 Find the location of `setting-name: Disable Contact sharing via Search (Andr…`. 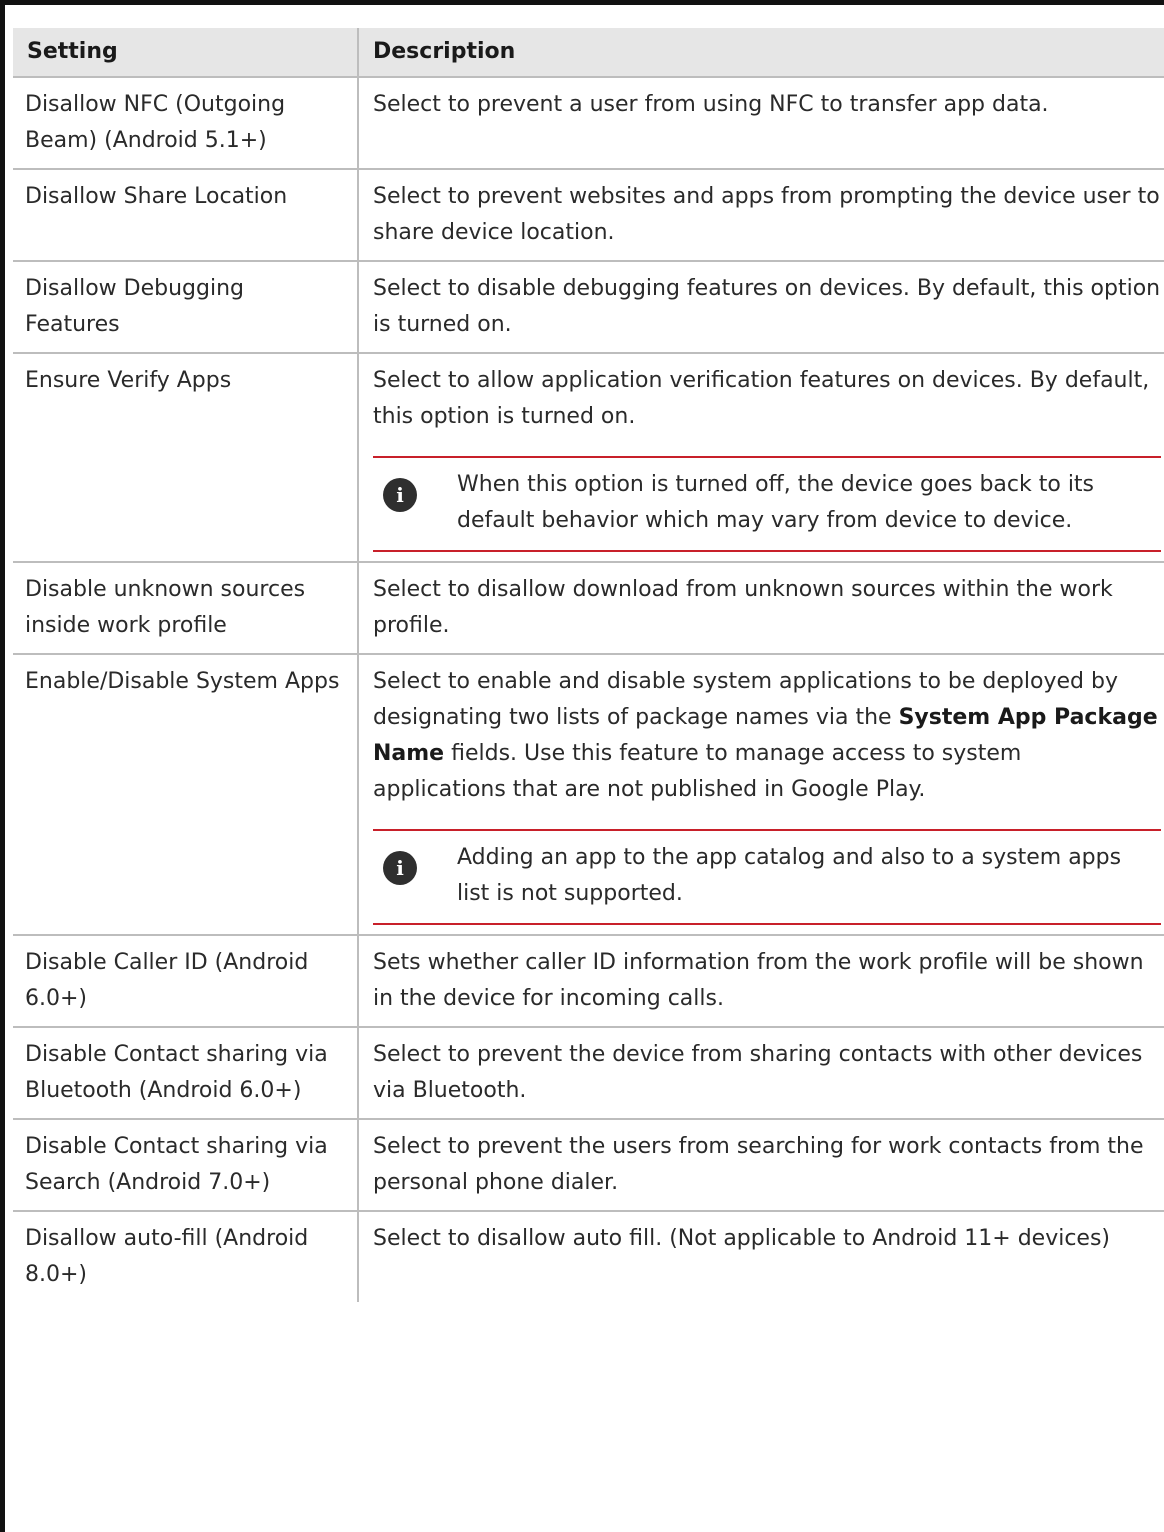

setting-name: Disable Contact sharing via Search (Andr… is located at coordinates (186, 1165).